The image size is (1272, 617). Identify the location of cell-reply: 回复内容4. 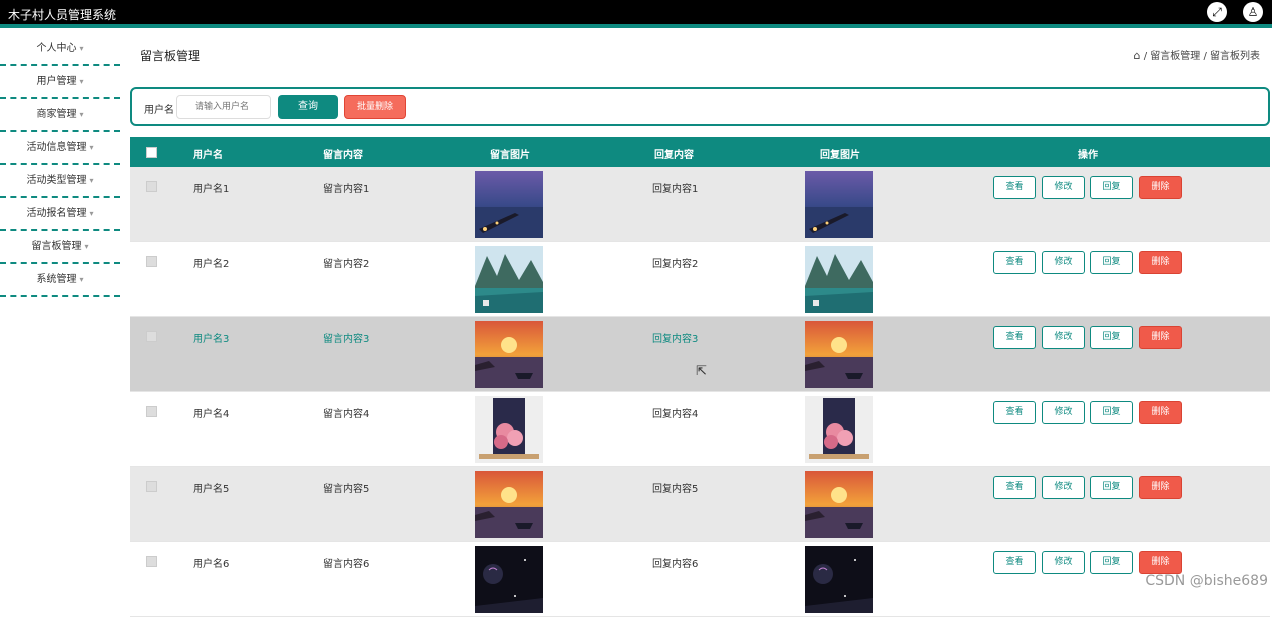
(675, 412).